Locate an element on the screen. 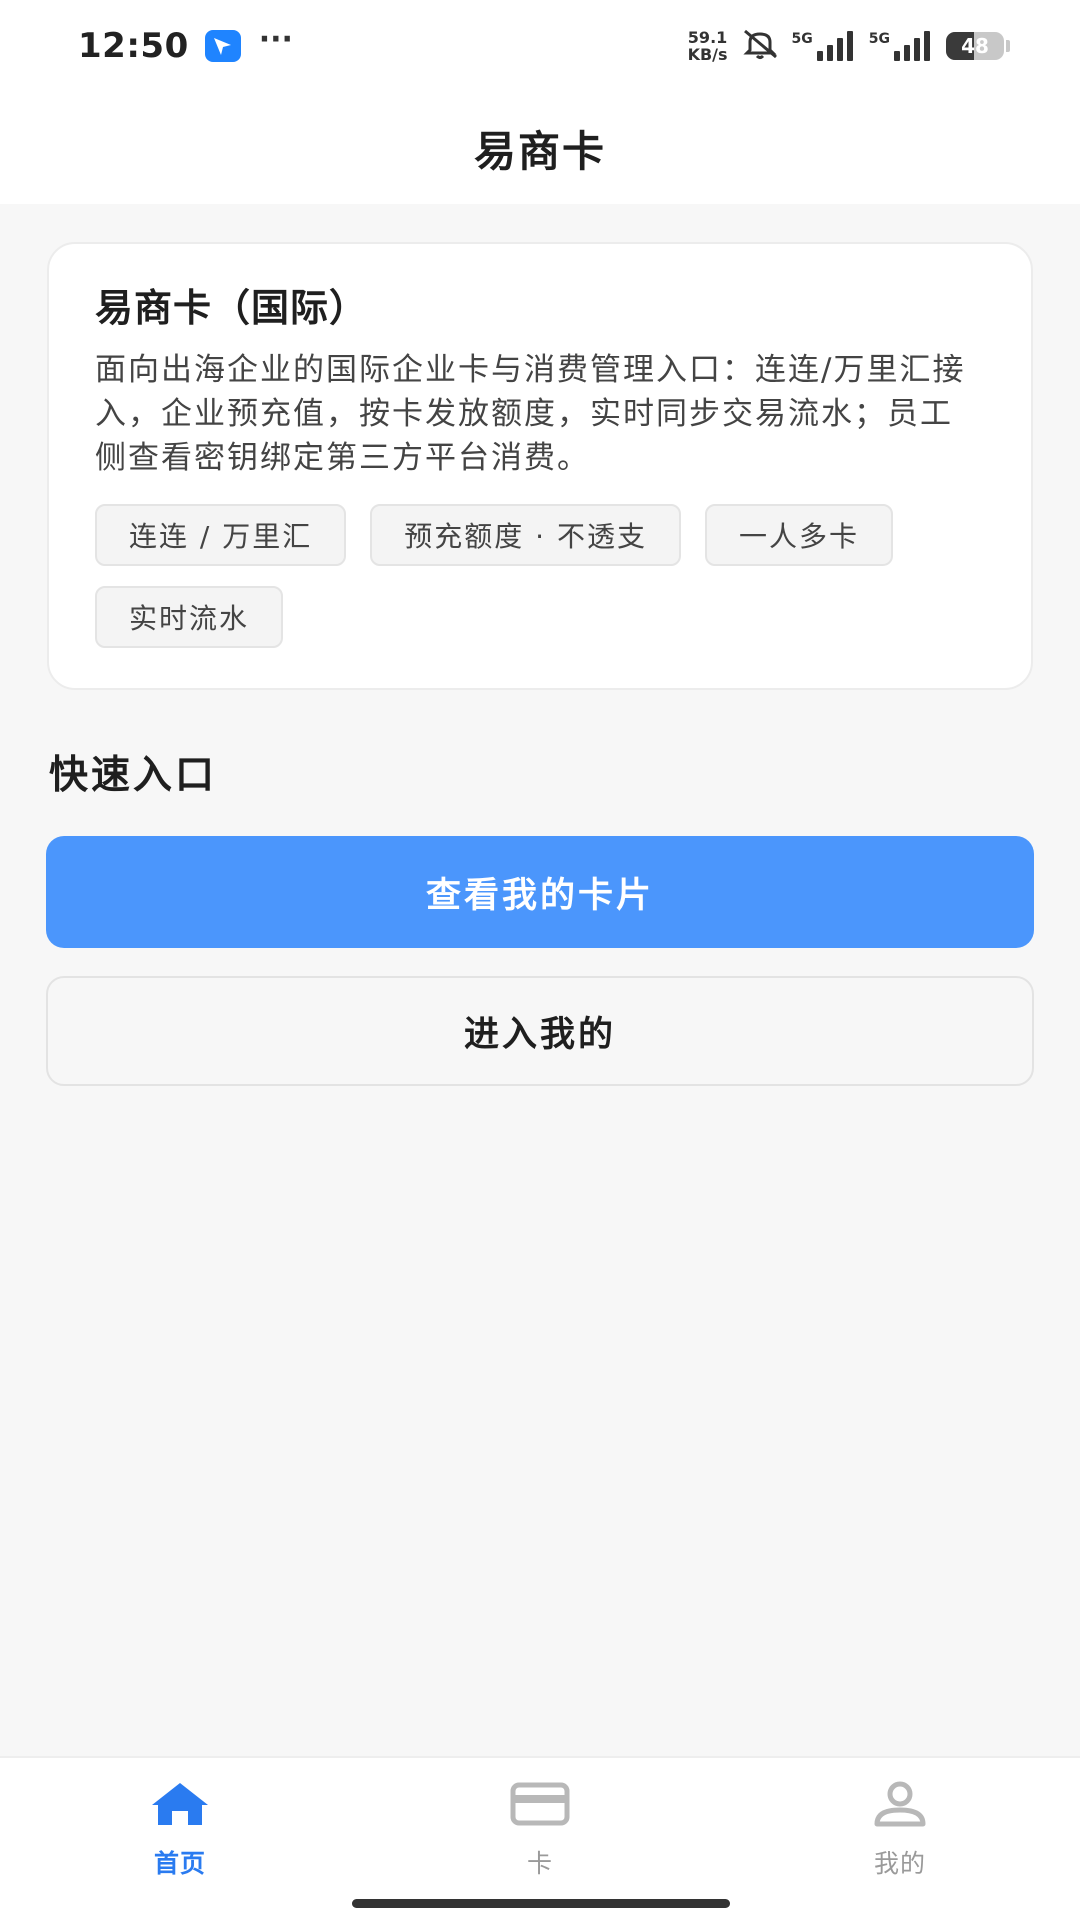 Image resolution: width=1080 pixels, height=1920 pixels. tab-me: 我的 is located at coordinates (900, 1829).